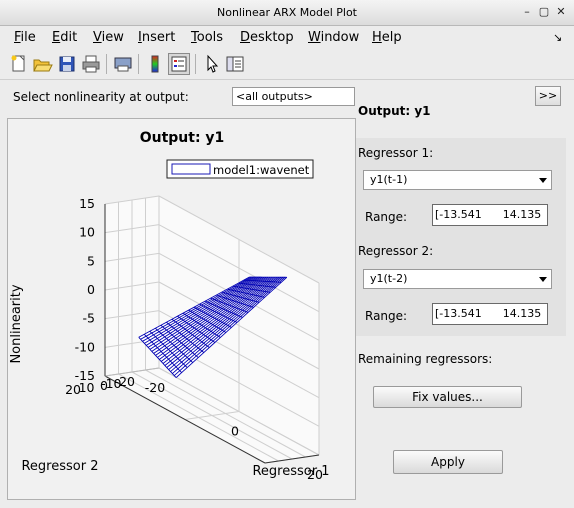 Image resolution: width=574 pixels, height=508 pixels. Describe the element at coordinates (85, 289) in the screenshot. I see `z-axis-ticks: -15-10-5051015` at that location.